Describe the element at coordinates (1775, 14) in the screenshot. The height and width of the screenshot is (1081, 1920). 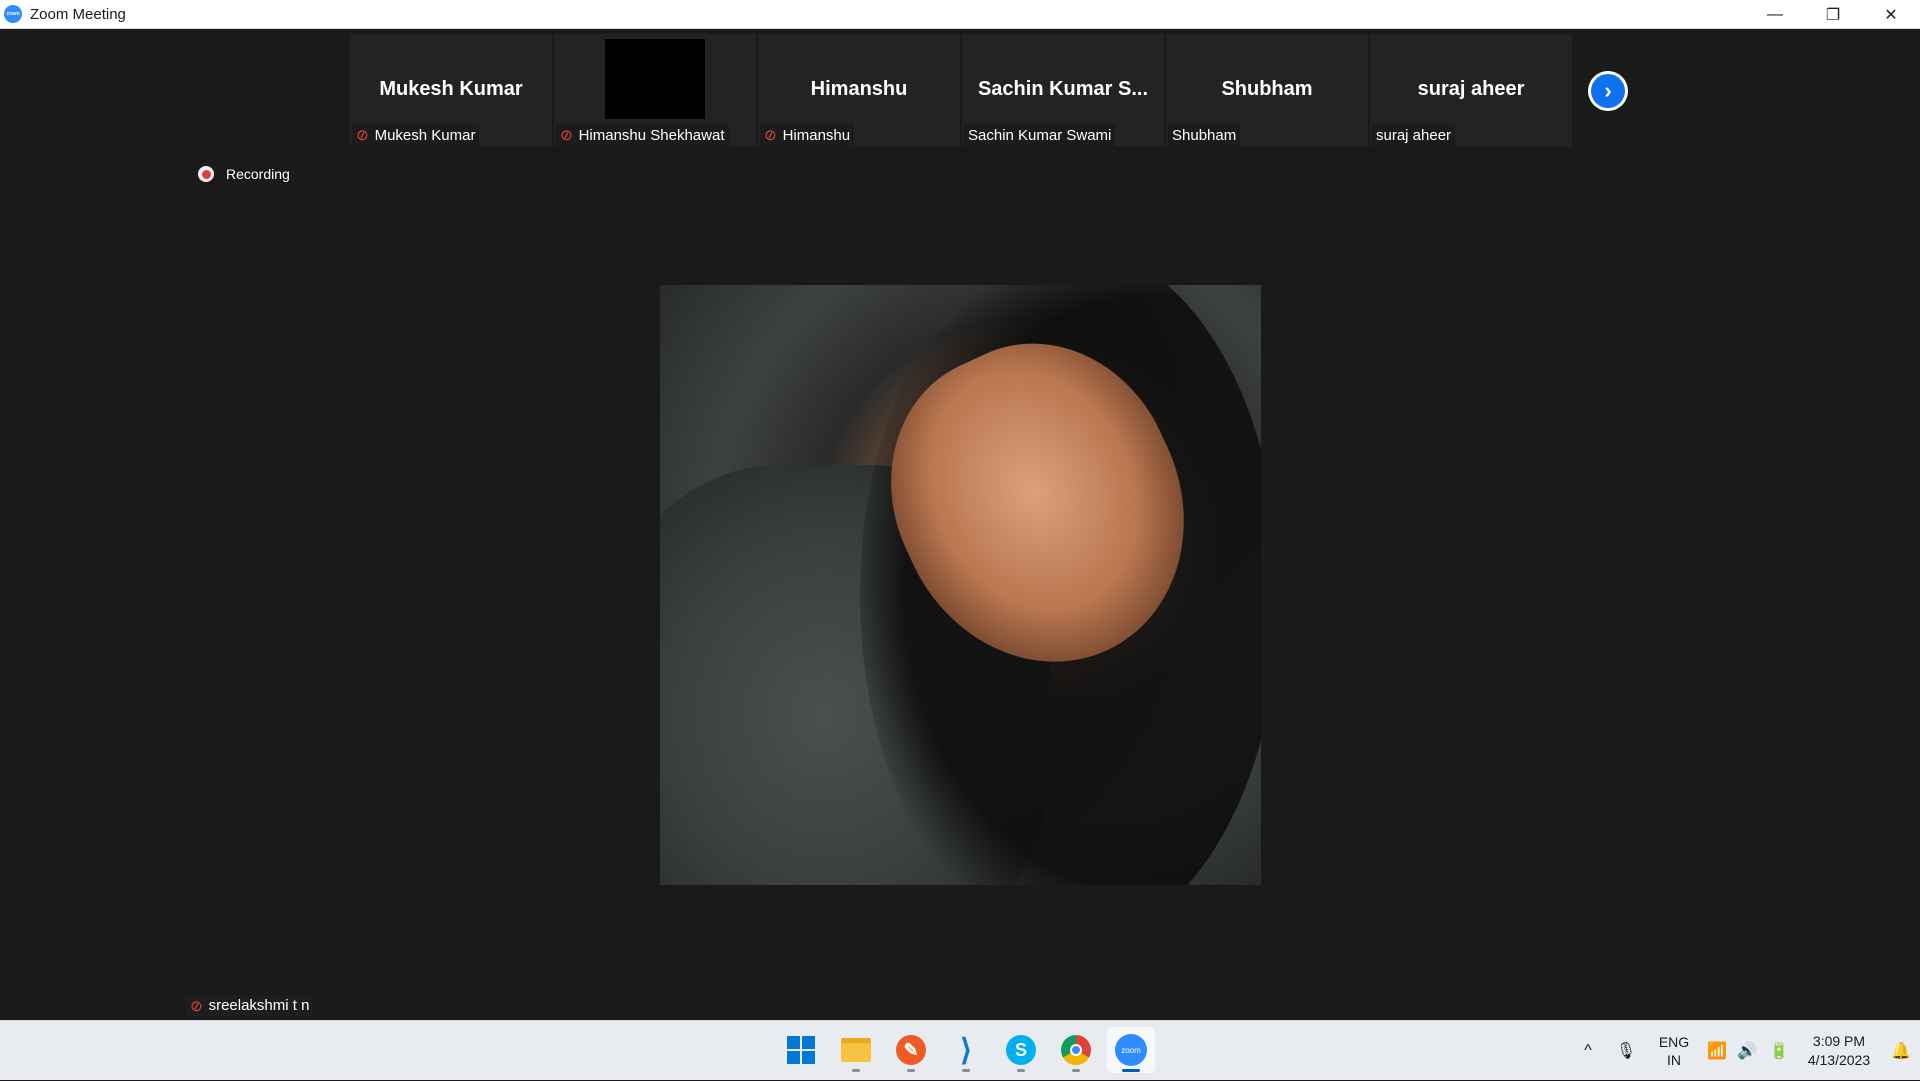
I see `minimize-button: —` at that location.